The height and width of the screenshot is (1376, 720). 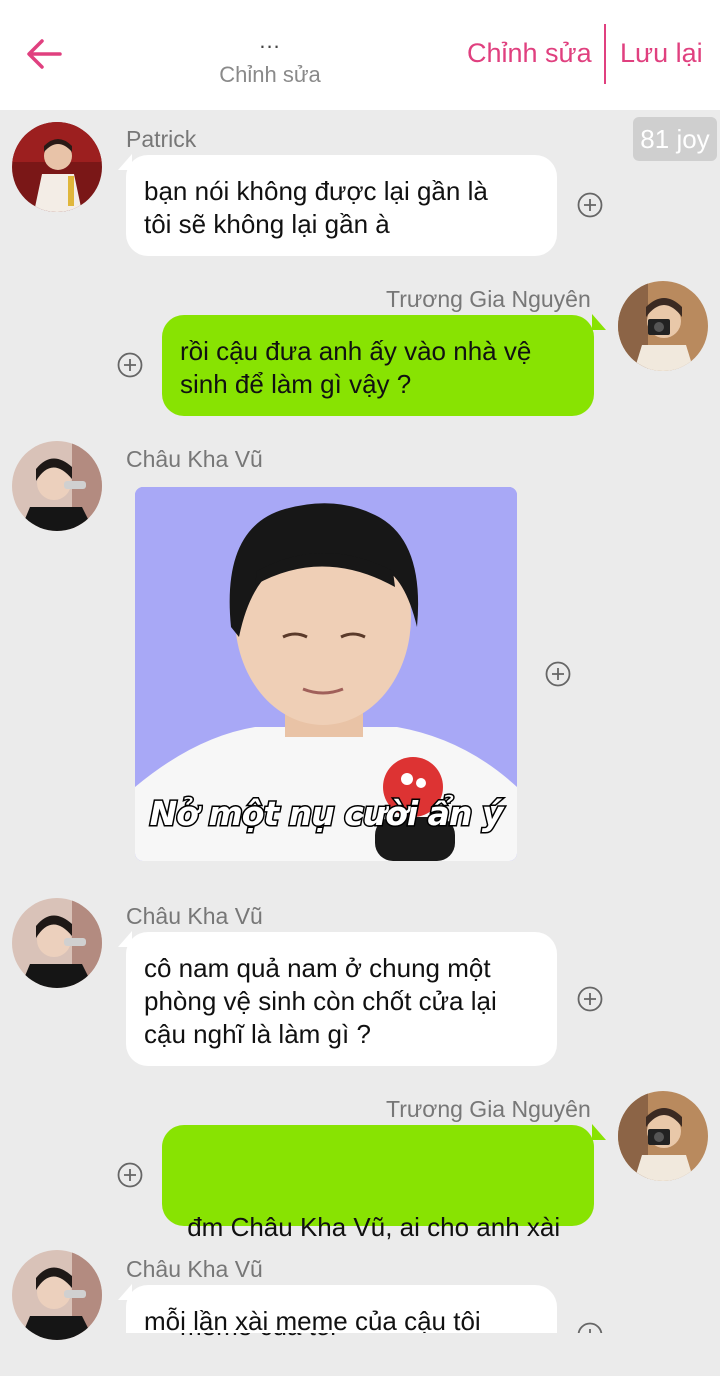 I want to click on edit-button: Chỉnh sửa, so click(x=529, y=53).